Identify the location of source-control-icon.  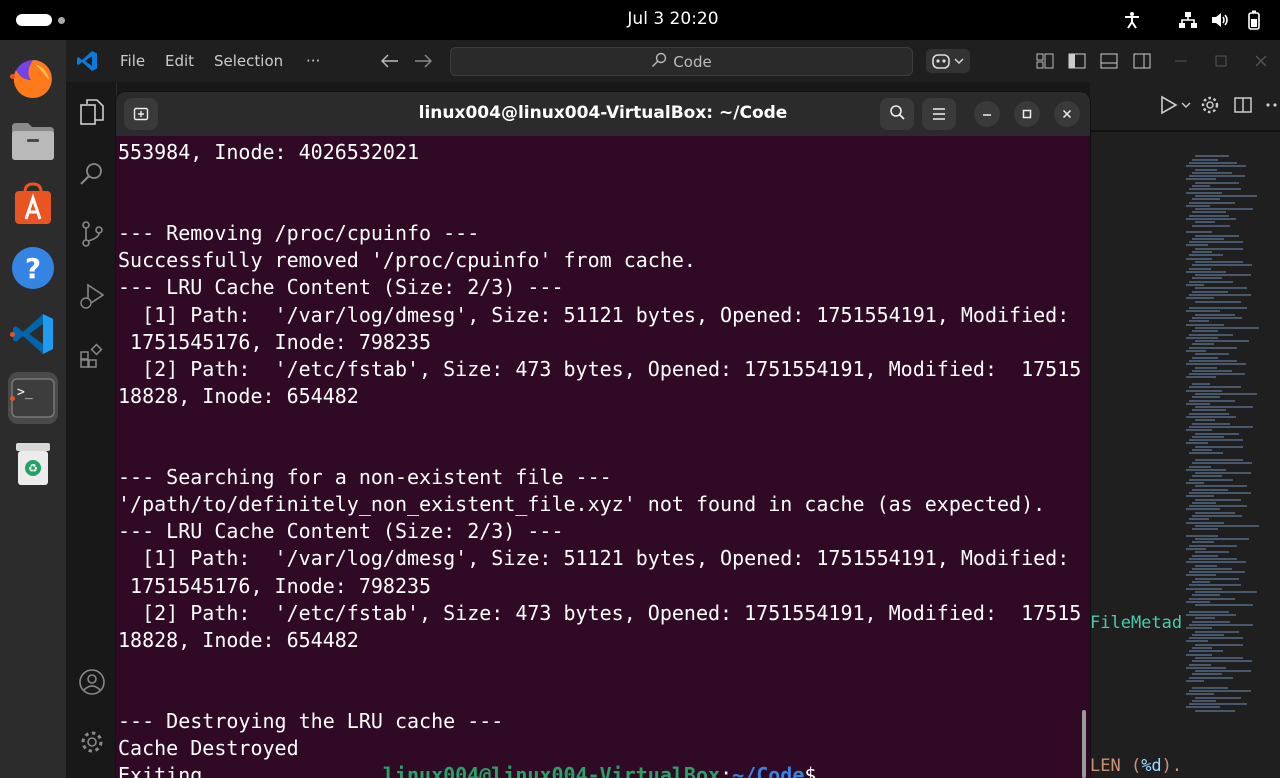
(92, 234).